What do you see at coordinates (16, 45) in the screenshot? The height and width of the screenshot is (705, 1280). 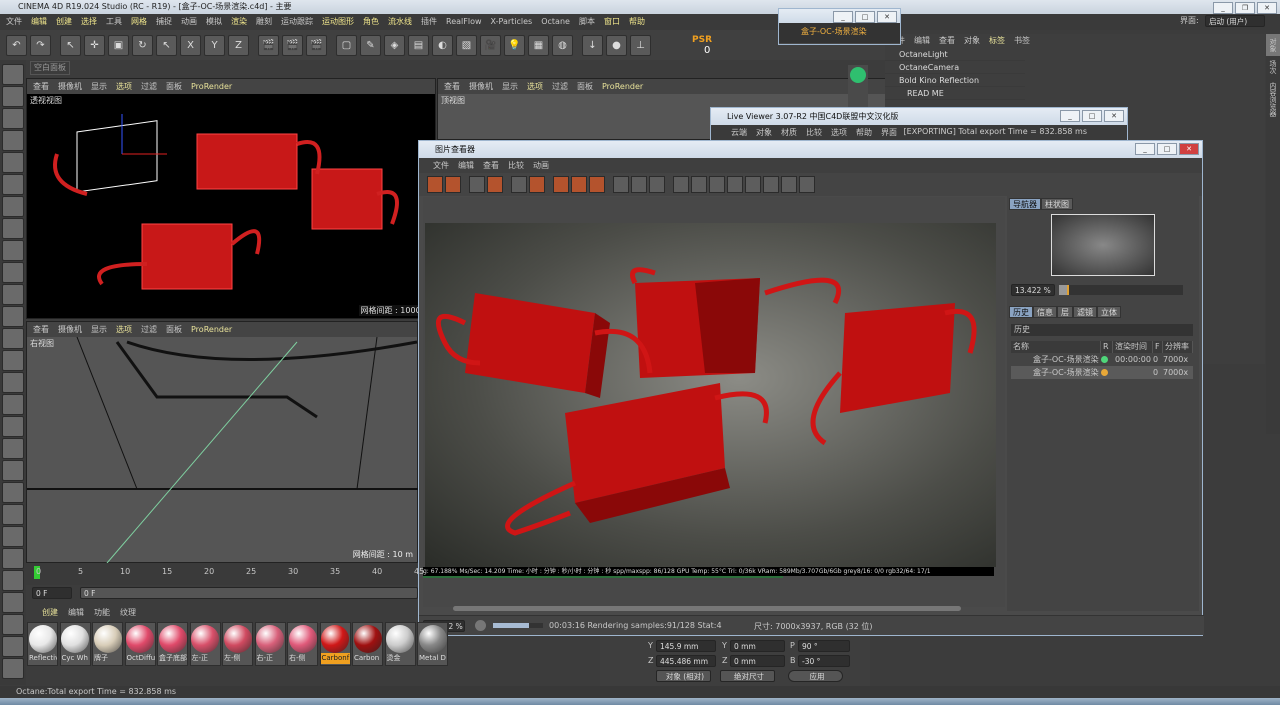 I see `undo-button: ↶` at bounding box center [16, 45].